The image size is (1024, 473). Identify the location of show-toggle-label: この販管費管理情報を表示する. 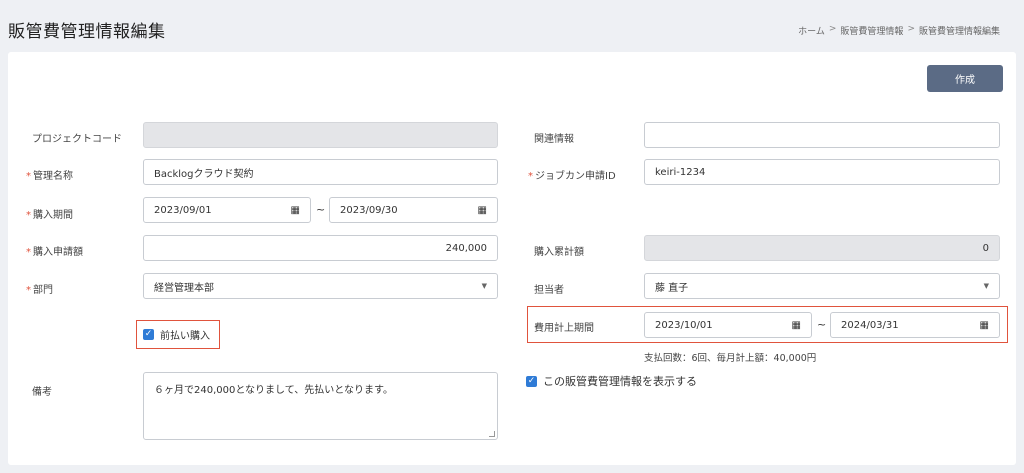
(620, 381).